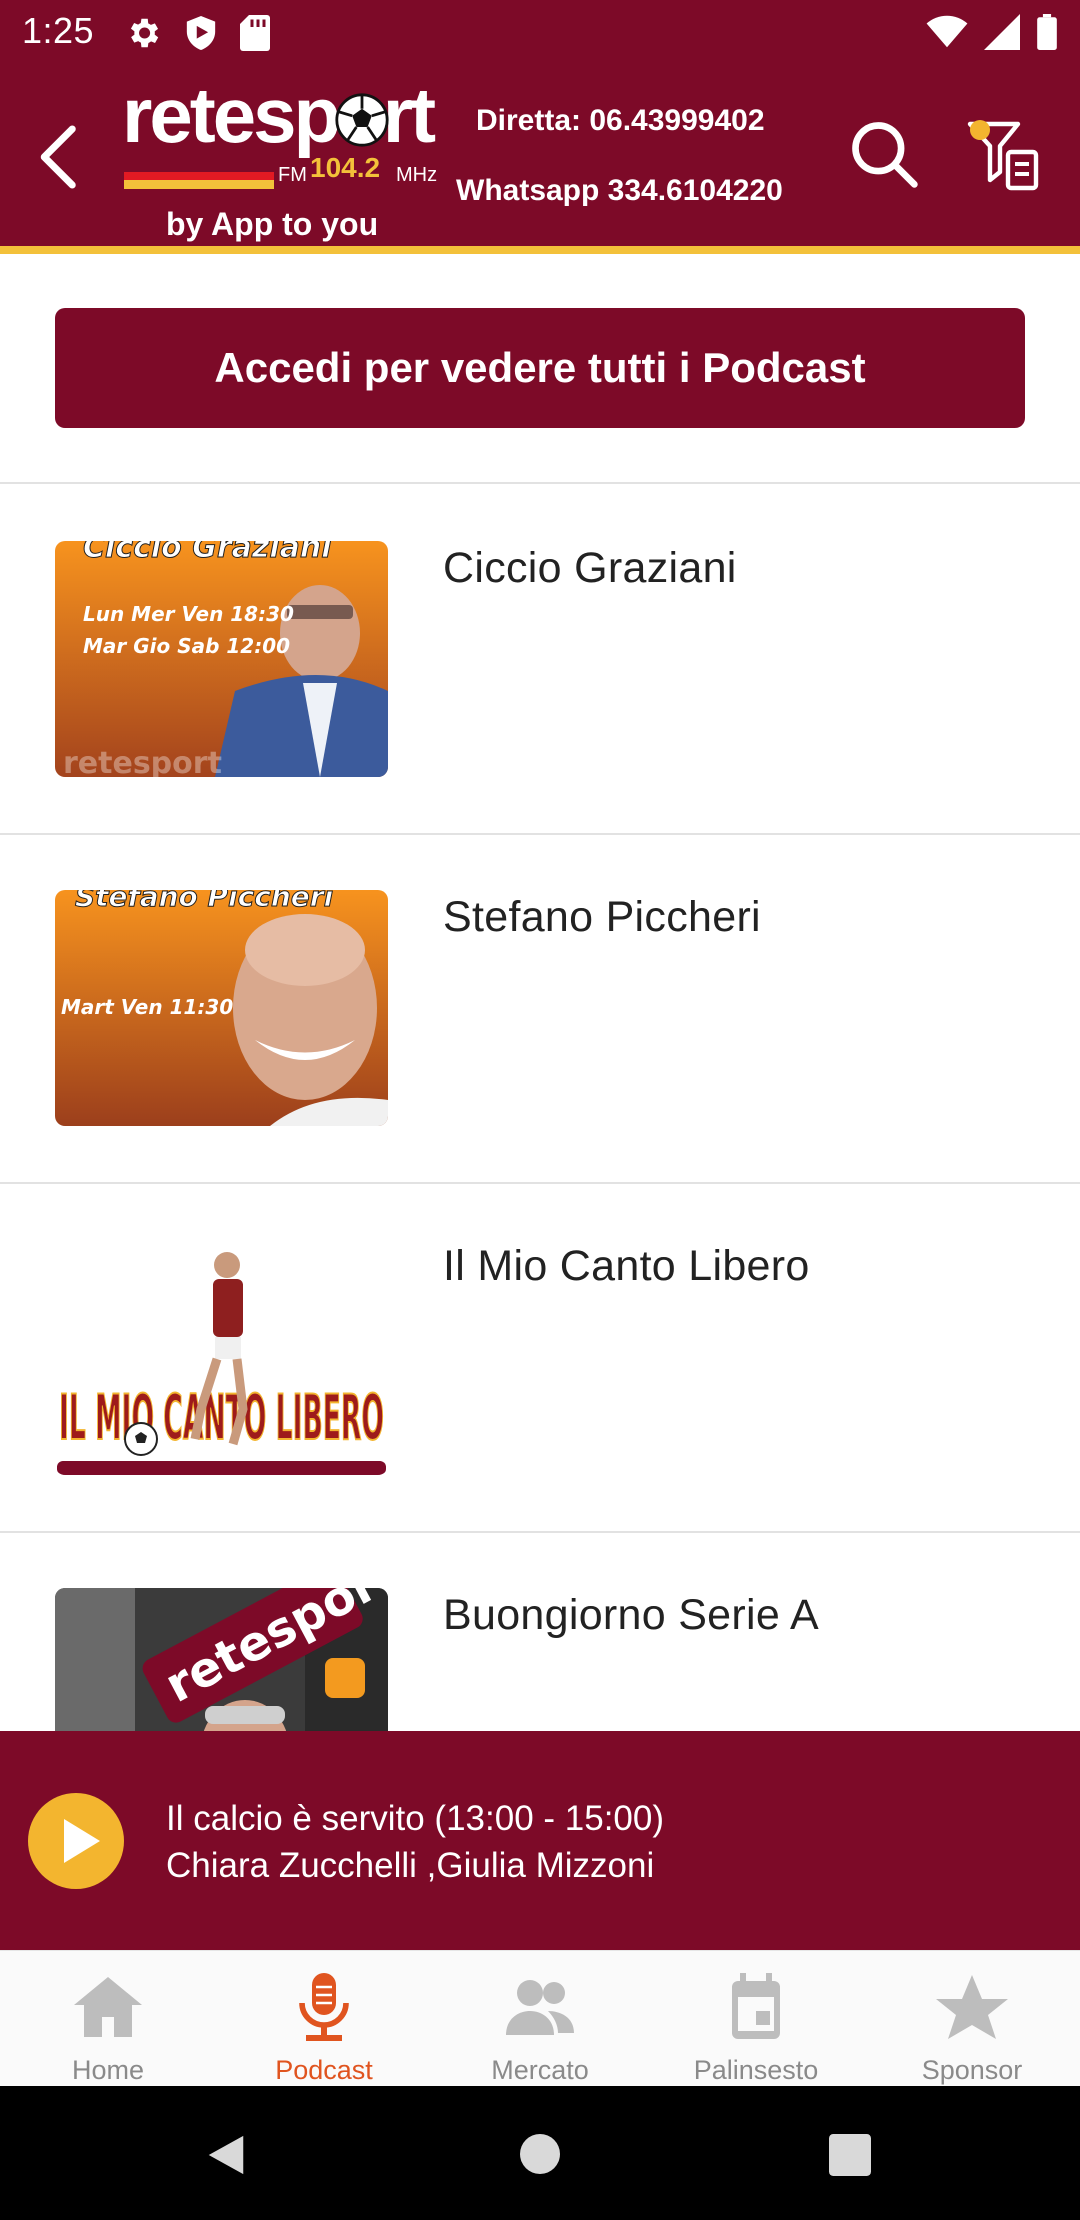 This screenshot has height=2220, width=1080. Describe the element at coordinates (417, 175) in the screenshot. I see `logo-mhz: MHz` at that location.